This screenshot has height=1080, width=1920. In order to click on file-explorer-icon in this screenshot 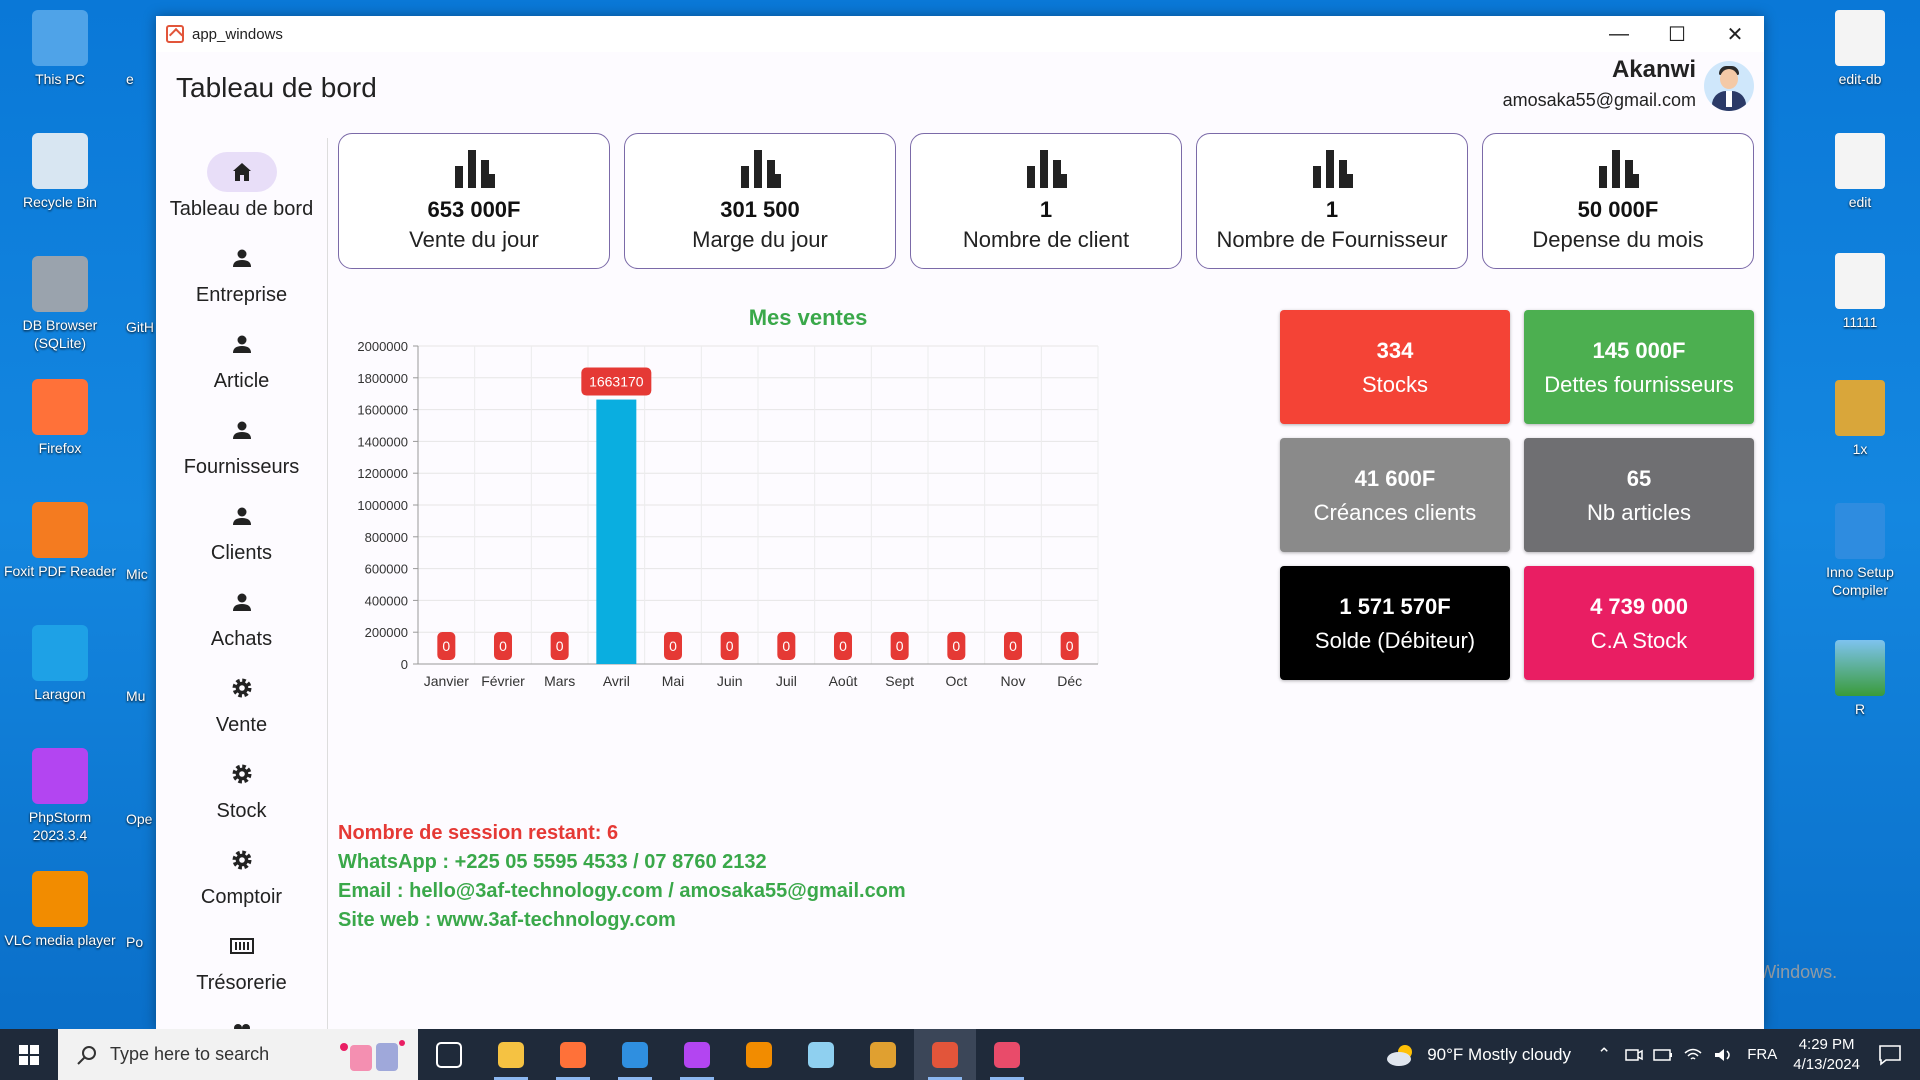, I will do `click(511, 1054)`.